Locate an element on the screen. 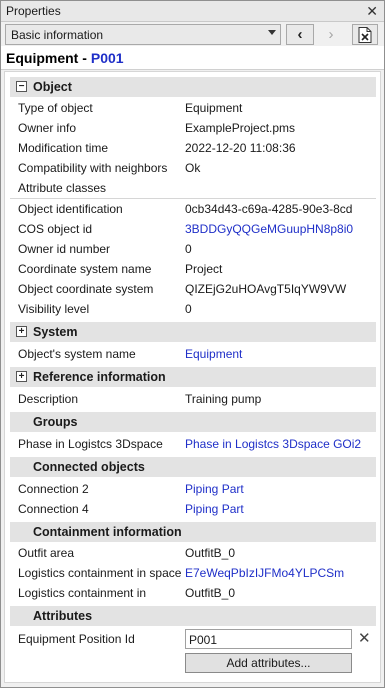 This screenshot has width=385, height=688. property-label: Outfit area is located at coordinates (46, 553).